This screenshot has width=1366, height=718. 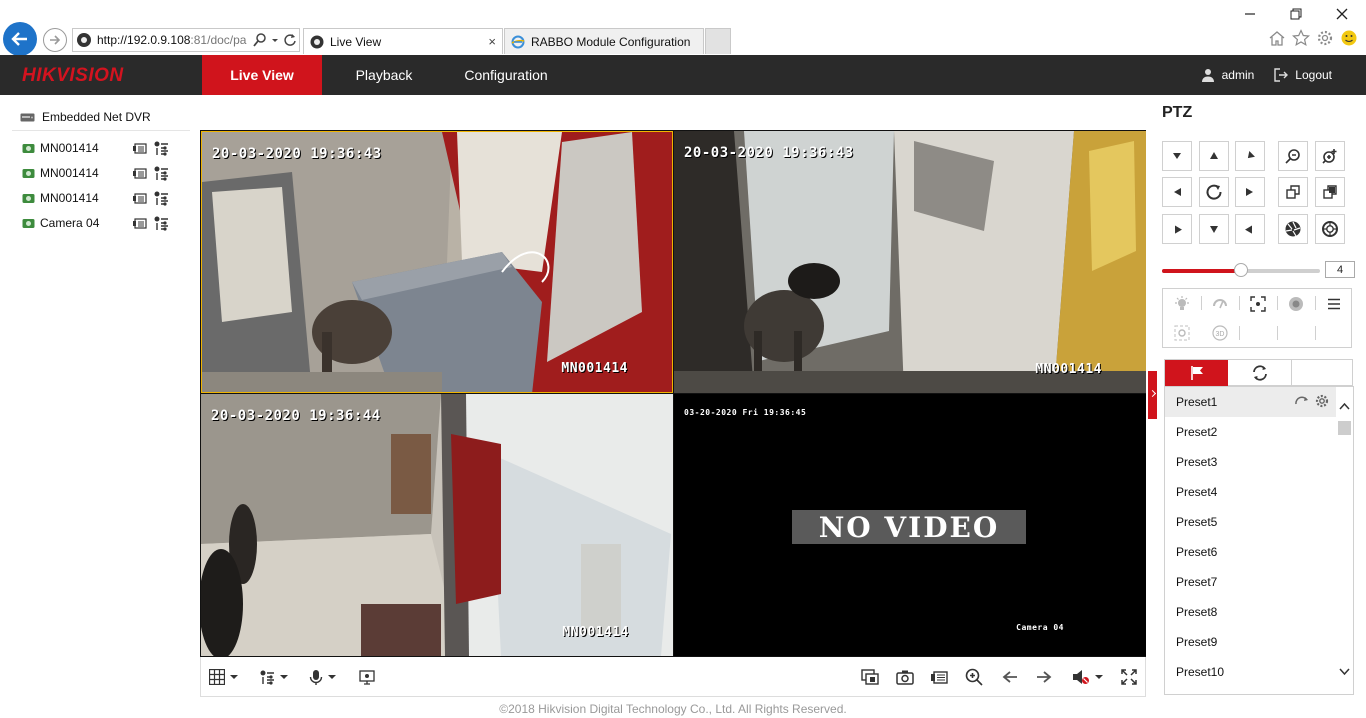 I want to click on tree-item-camera-2: MN001414, so click(x=102, y=173).